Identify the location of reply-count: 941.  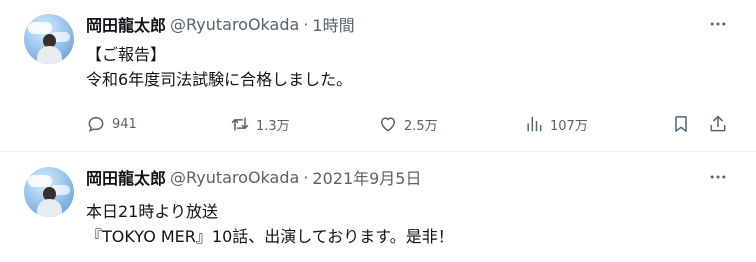
(124, 124).